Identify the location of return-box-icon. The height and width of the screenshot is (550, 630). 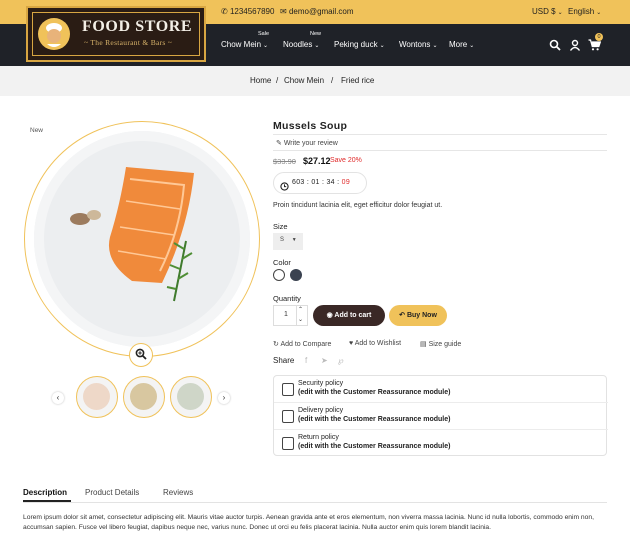
(288, 443).